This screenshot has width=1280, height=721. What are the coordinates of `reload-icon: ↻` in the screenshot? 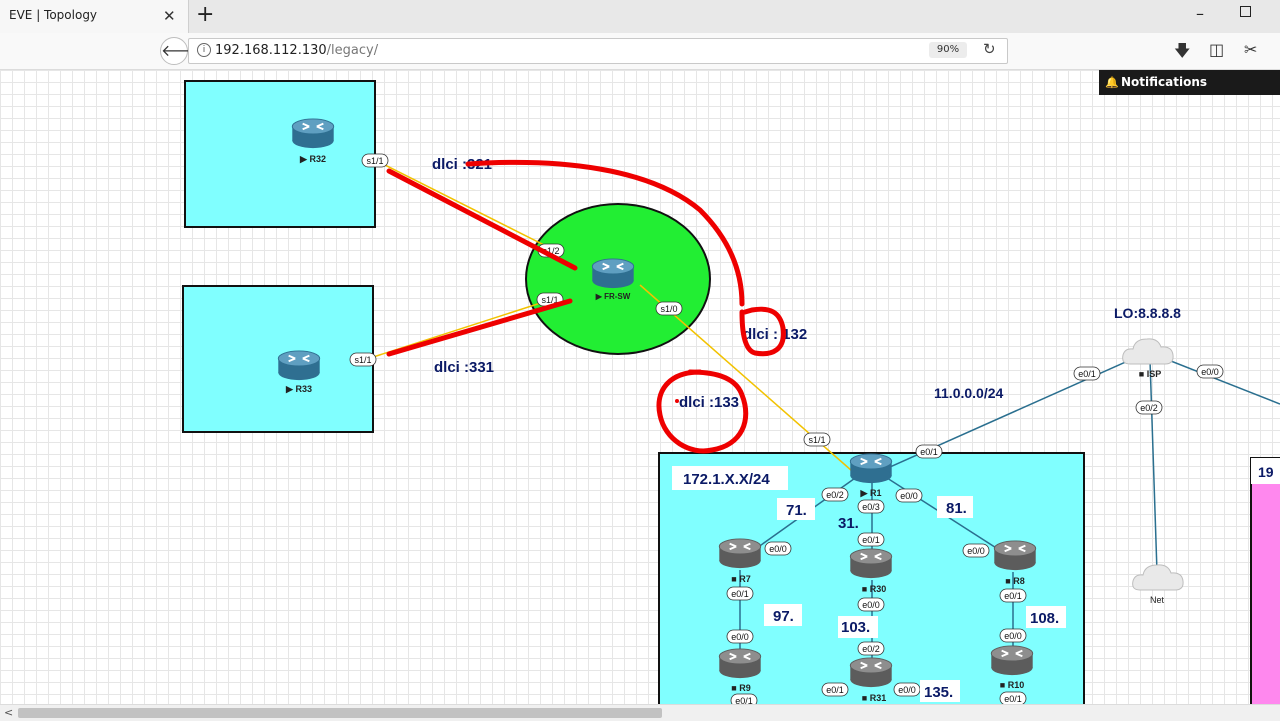 It's located at (989, 49).